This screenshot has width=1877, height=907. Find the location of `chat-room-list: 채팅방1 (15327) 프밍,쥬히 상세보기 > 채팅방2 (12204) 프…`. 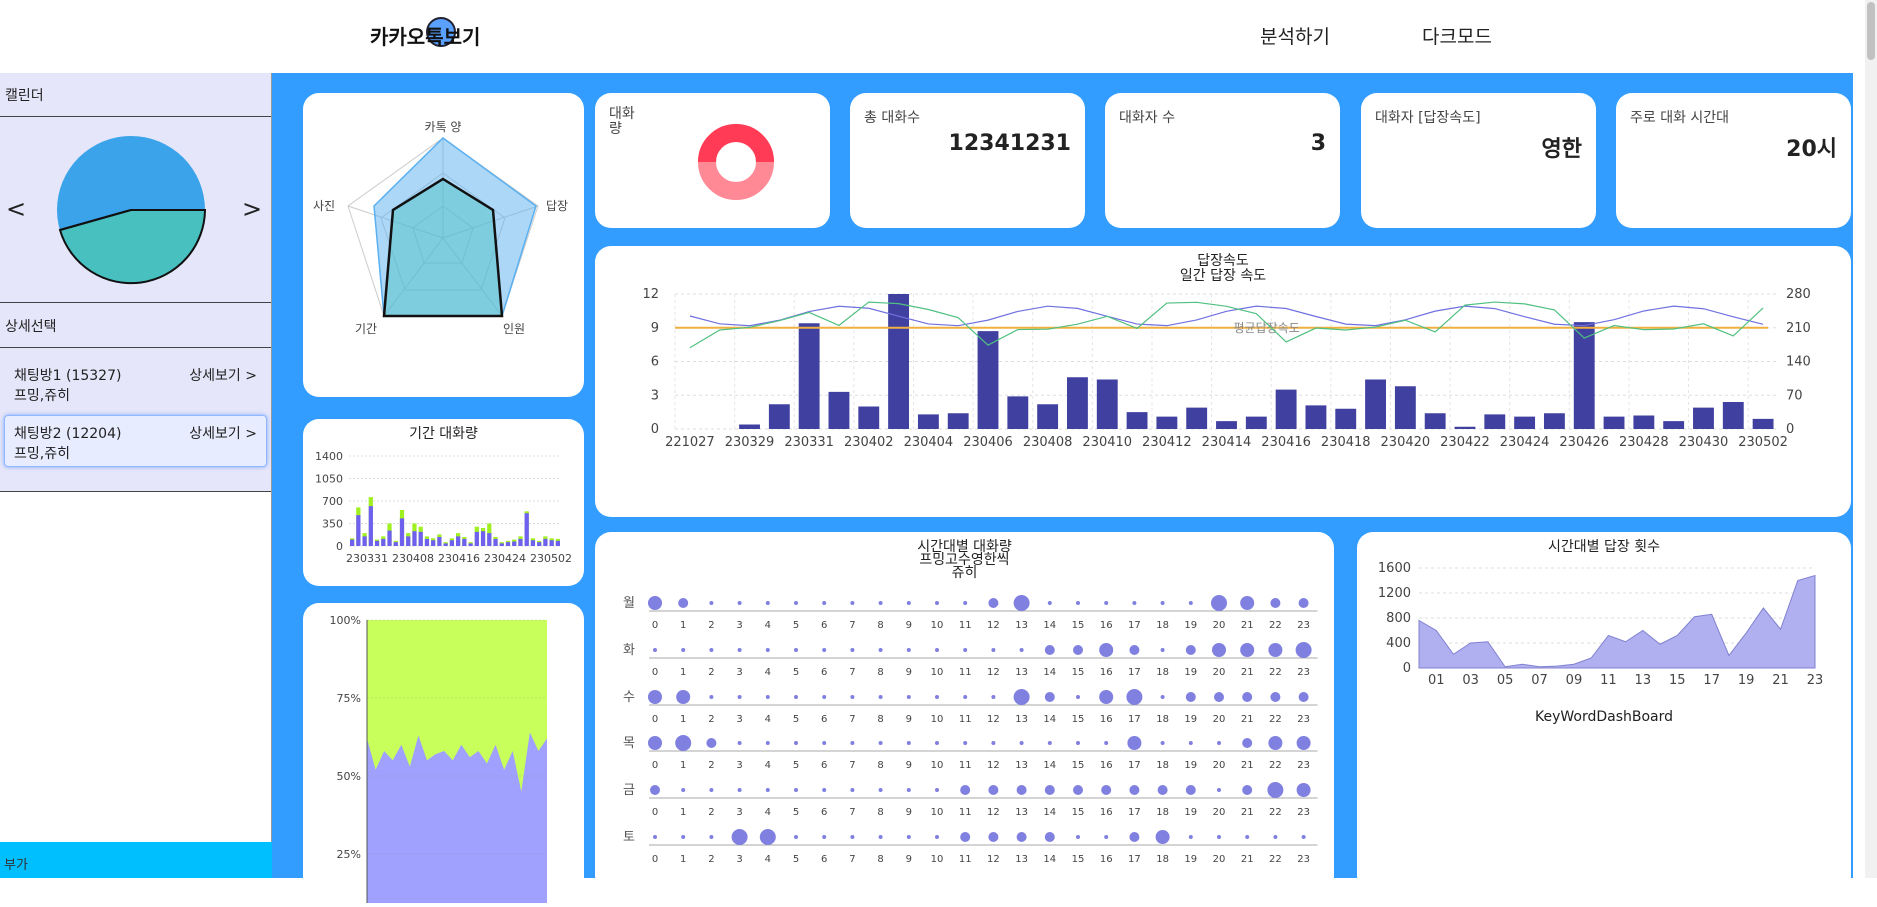

chat-room-list: 채팅방1 (15327) 프밍,쥬히 상세보기 > 채팅방2 (12204) 프… is located at coordinates (135, 420).